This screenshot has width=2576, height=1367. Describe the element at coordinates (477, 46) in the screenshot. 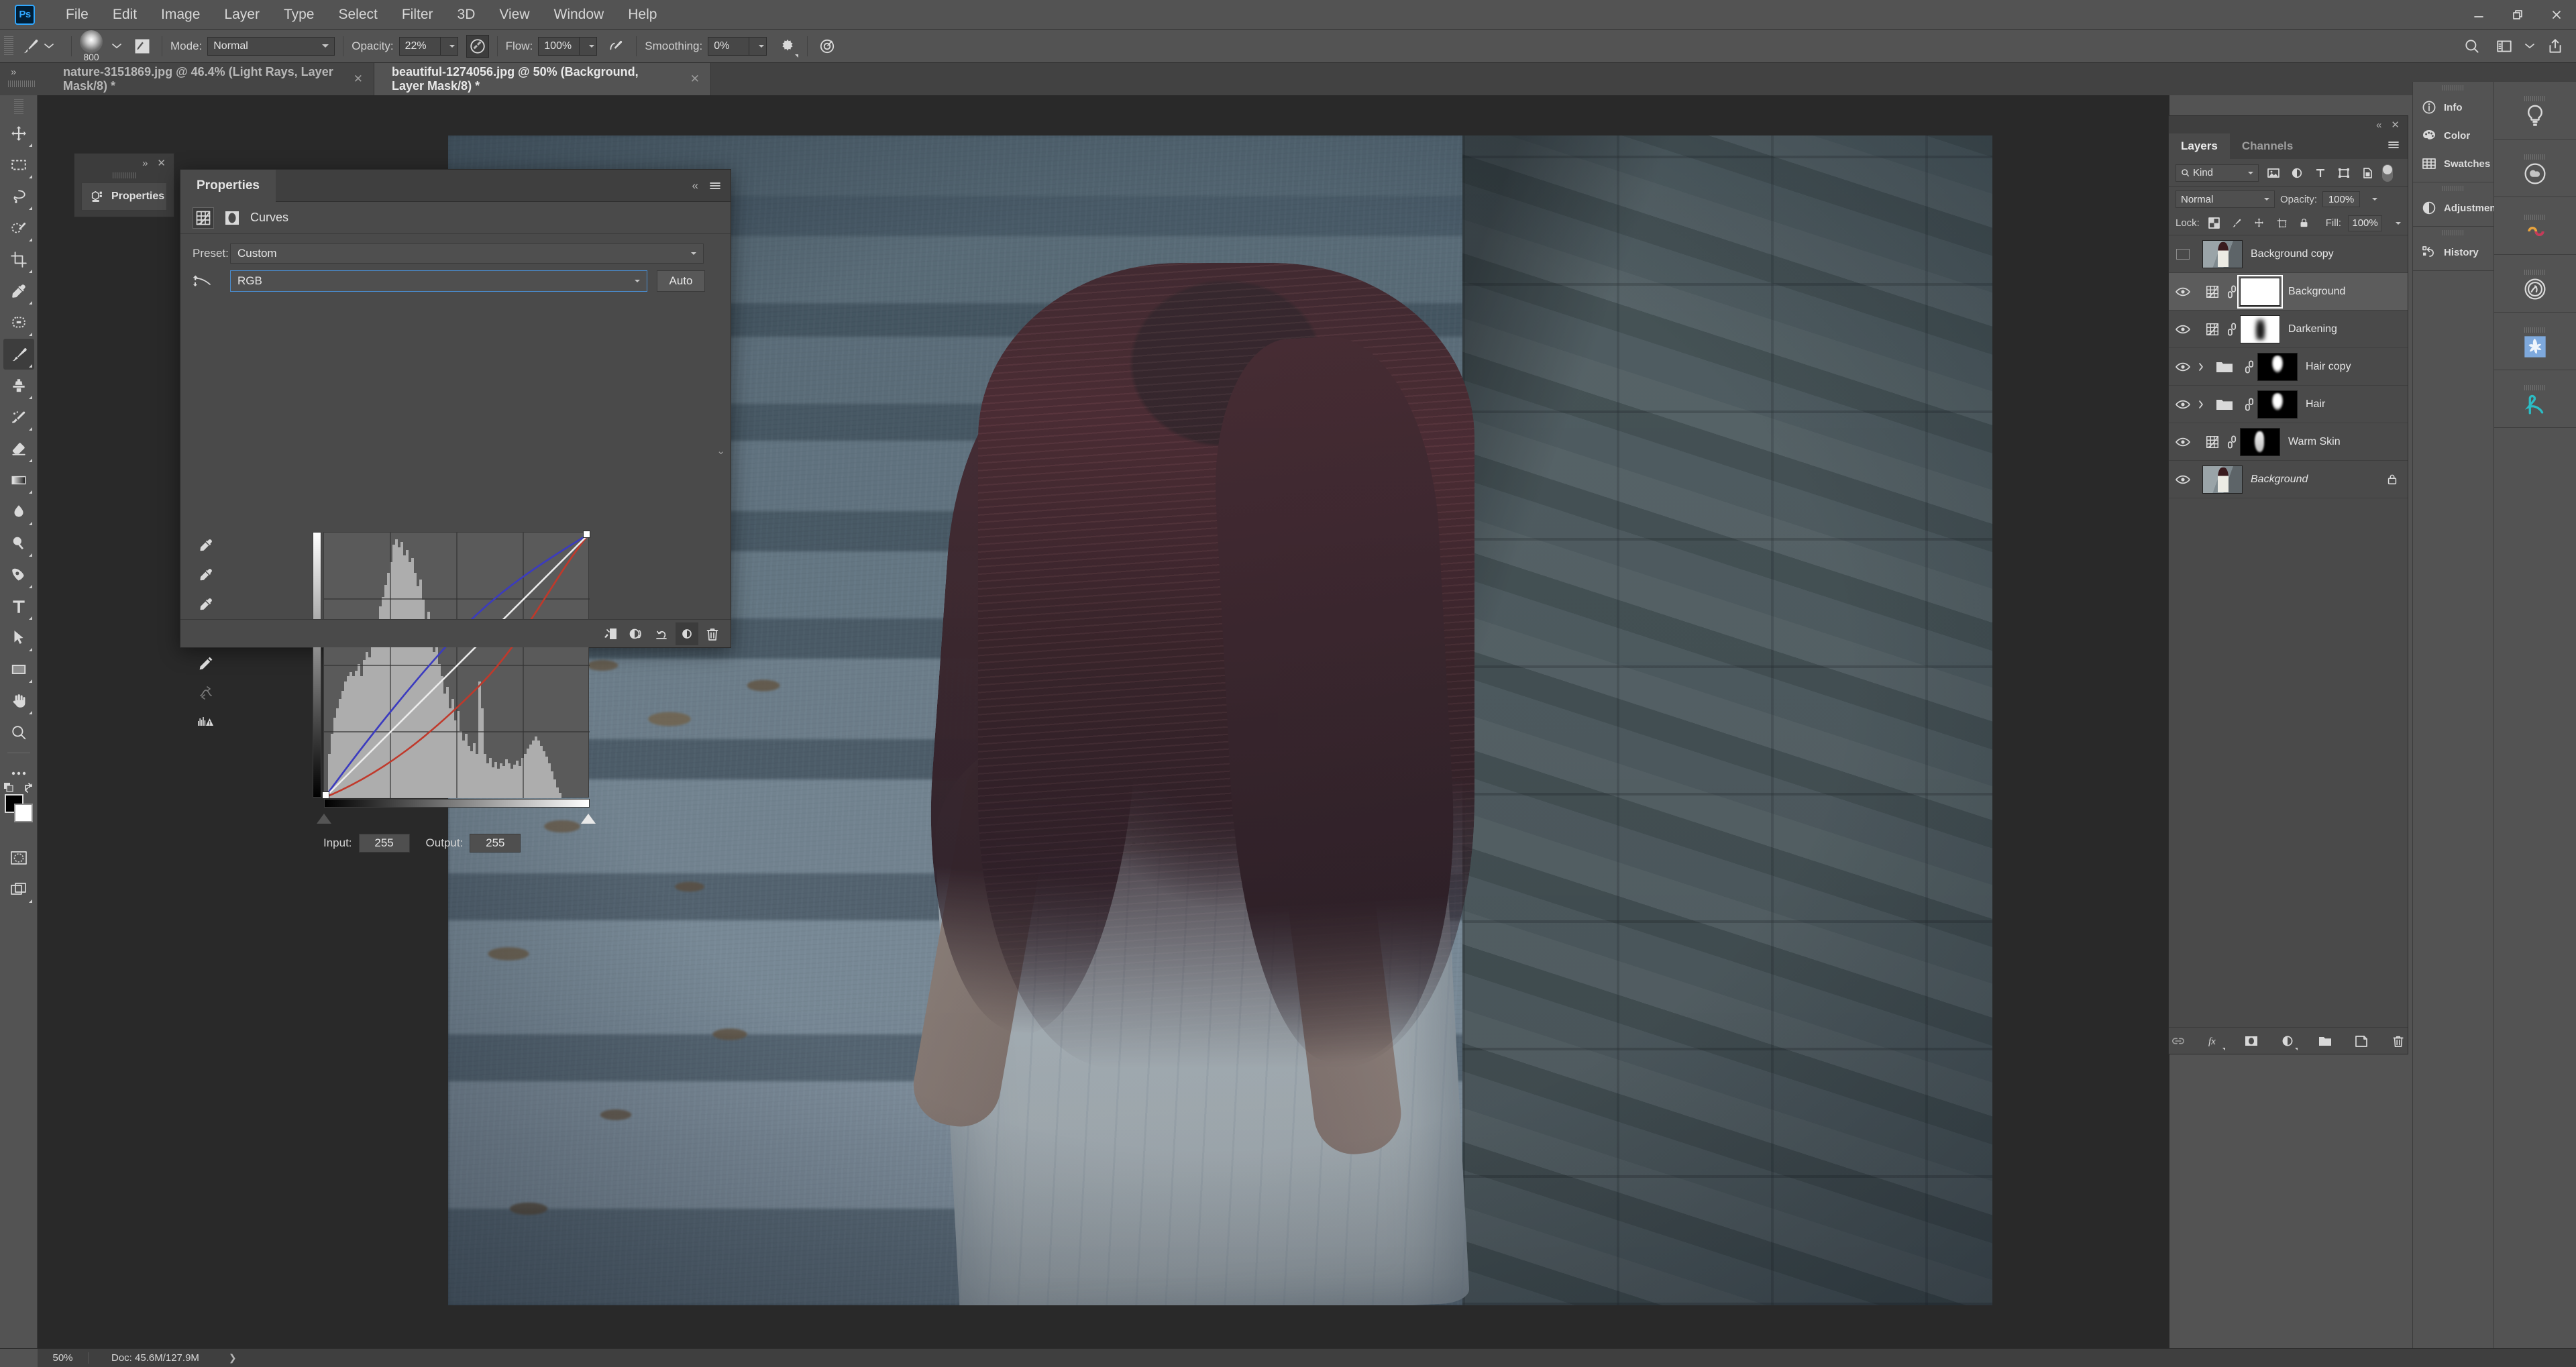

I see `pressure-opacity-toggle` at that location.